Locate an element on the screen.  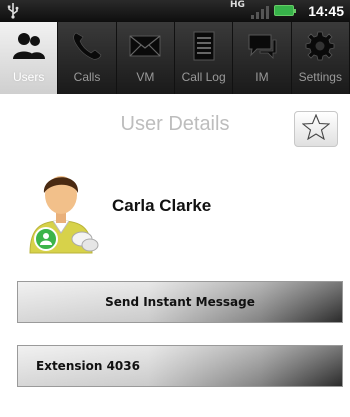
send-instant-message-button: Send Instant Message is located at coordinates (180, 302).